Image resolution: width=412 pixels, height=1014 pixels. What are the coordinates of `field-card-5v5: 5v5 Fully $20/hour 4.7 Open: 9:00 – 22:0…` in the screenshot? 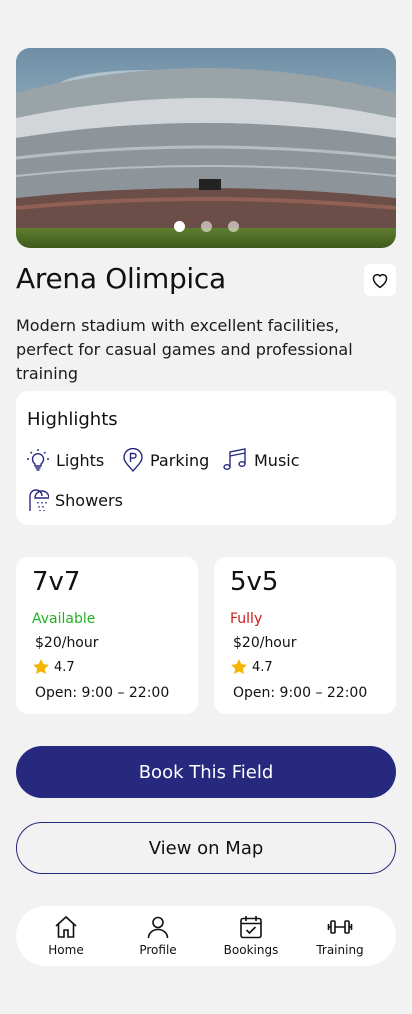 It's located at (305, 635).